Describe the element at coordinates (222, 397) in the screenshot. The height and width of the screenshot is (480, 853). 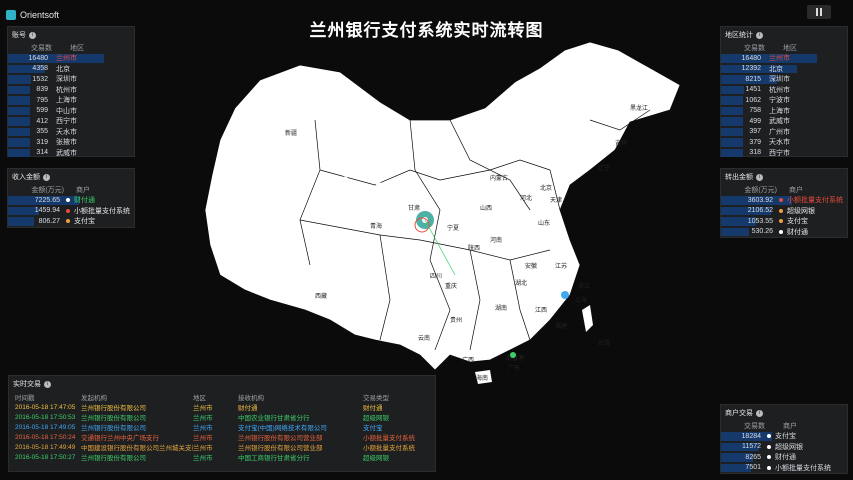
I see `table-header: 时间戳 发起机构 地区 接收机构 交易类型` at that location.